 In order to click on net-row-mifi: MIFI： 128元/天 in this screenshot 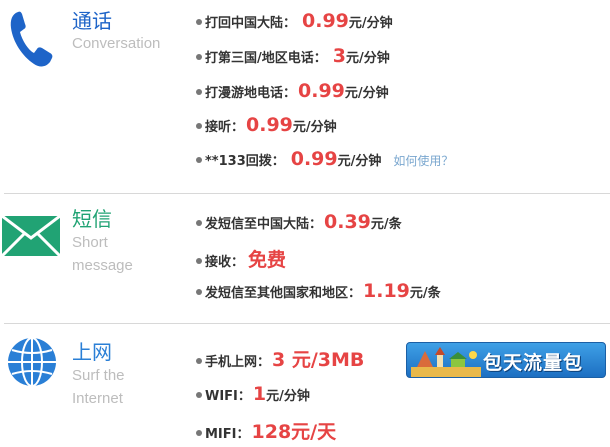, I will do `click(266, 431)`.